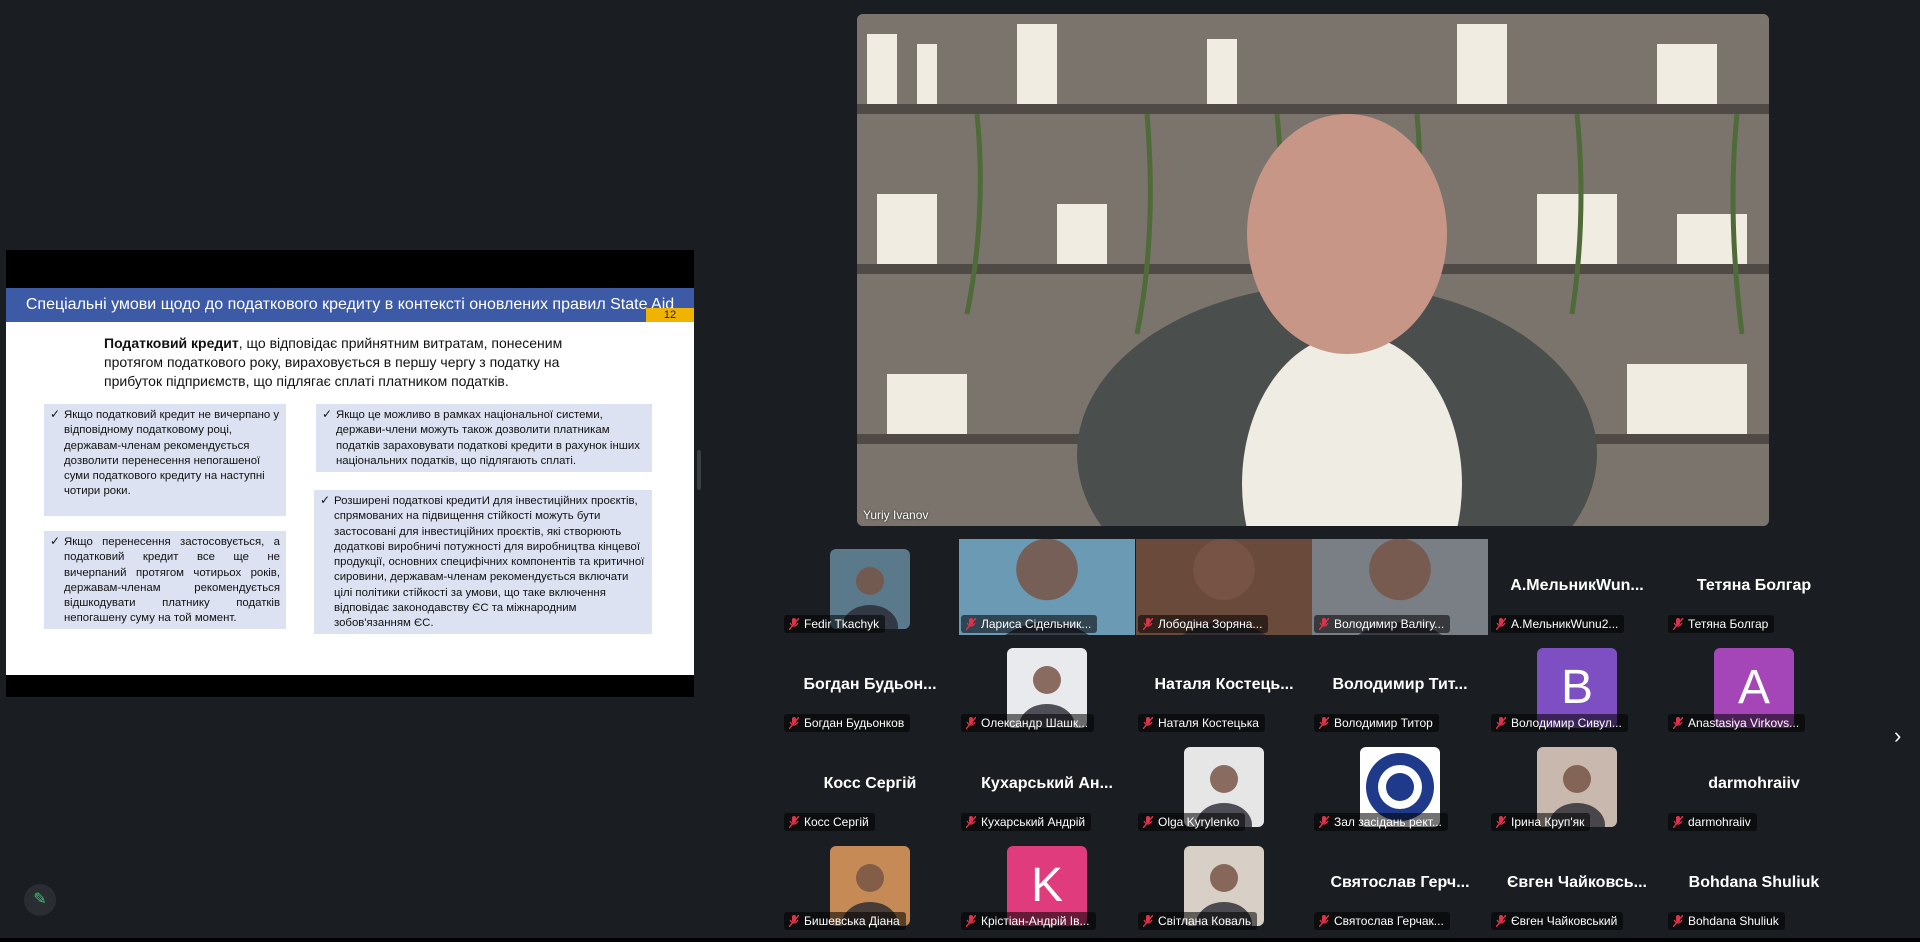 The width and height of the screenshot is (1920, 942). What do you see at coordinates (1902, 736) in the screenshot?
I see `next-page-arrow-icon: ›` at bounding box center [1902, 736].